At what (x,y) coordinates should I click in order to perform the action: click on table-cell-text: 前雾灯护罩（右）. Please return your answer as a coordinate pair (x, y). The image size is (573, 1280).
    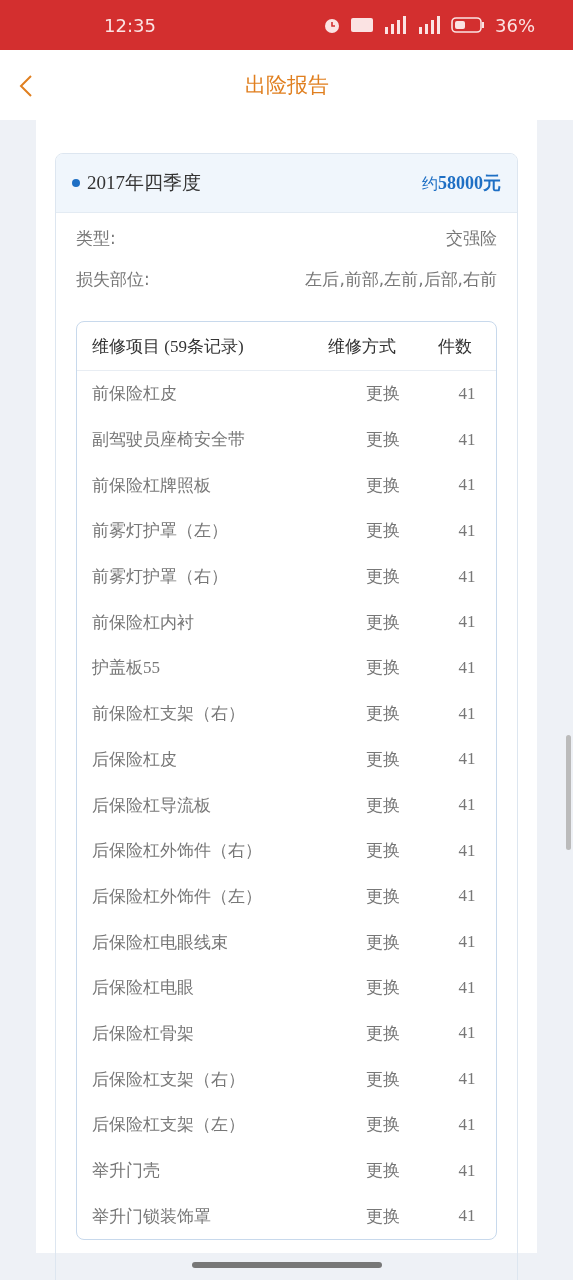
    Looking at the image, I should click on (160, 577).